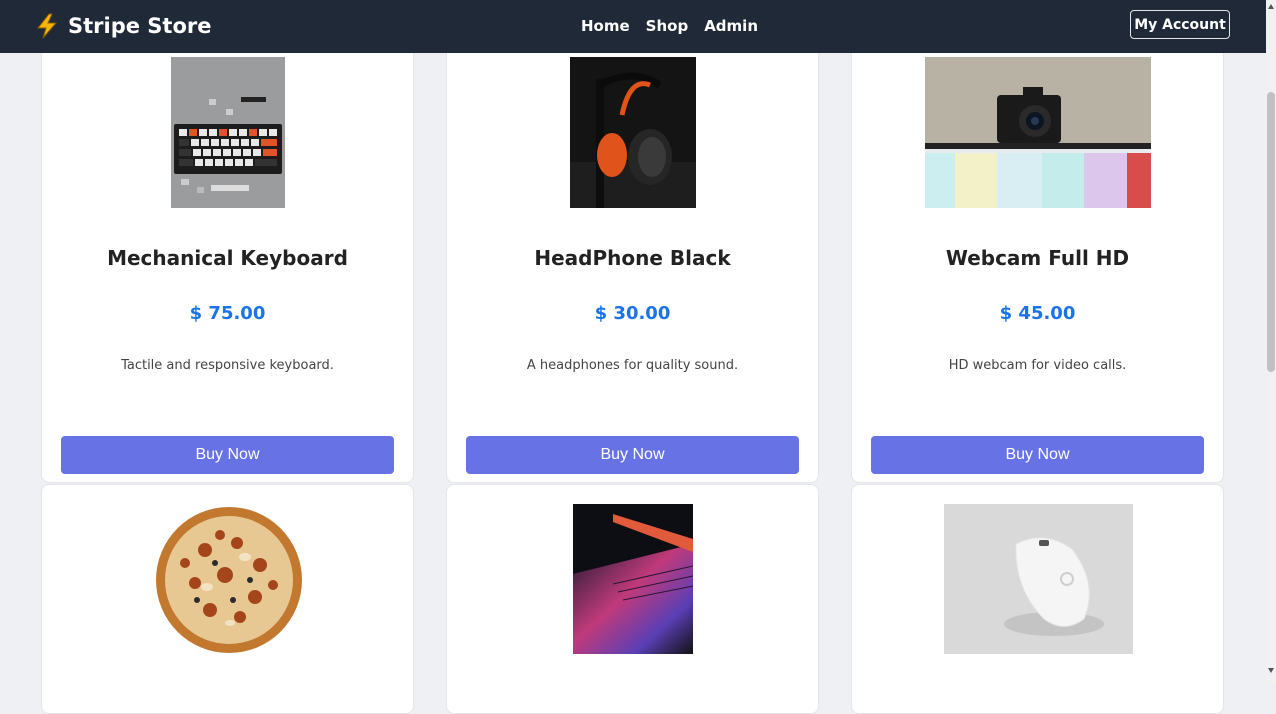 This screenshot has width=1276, height=714. I want to click on navbar: Stripe Store Home Shop Admin My Account, so click(633, 26).